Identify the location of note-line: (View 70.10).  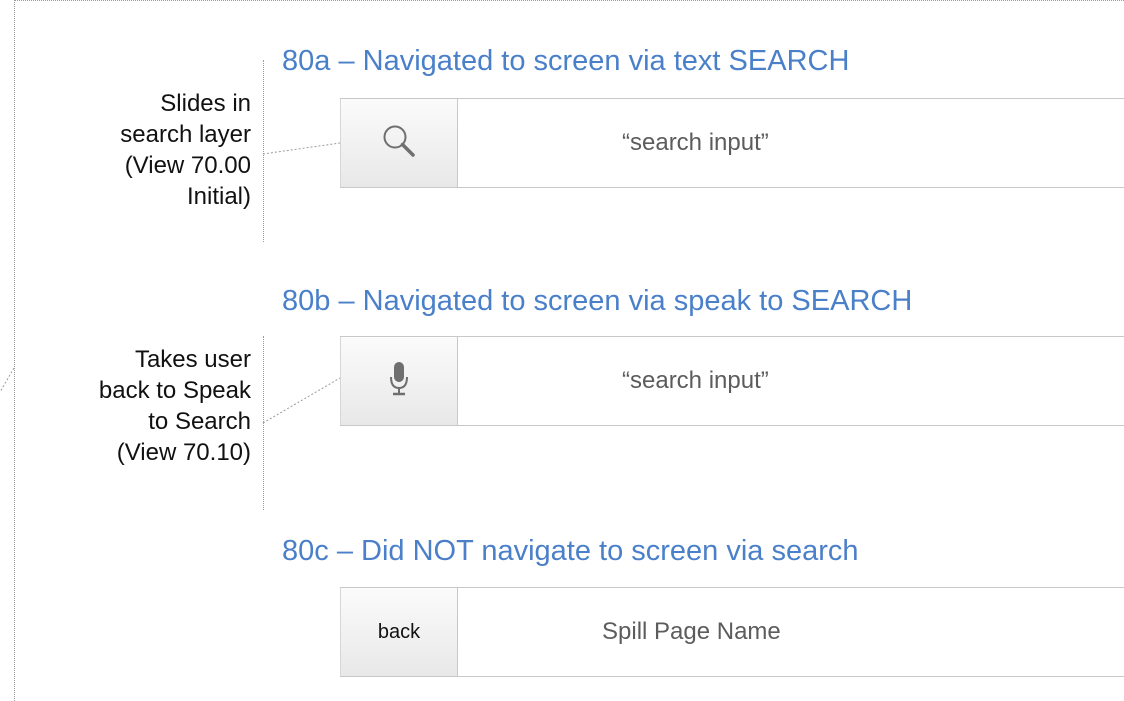
(183, 452).